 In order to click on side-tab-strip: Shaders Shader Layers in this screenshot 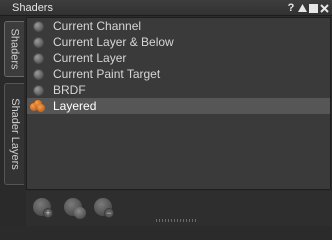, I will do `click(13, 121)`.